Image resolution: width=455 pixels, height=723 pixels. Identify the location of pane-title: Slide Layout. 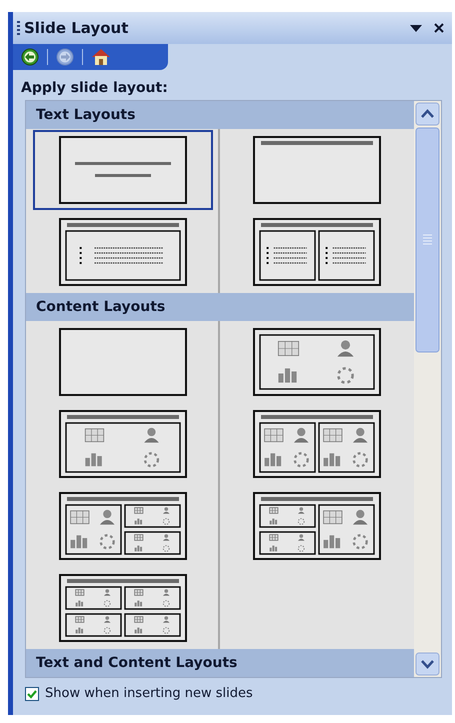
(77, 28).